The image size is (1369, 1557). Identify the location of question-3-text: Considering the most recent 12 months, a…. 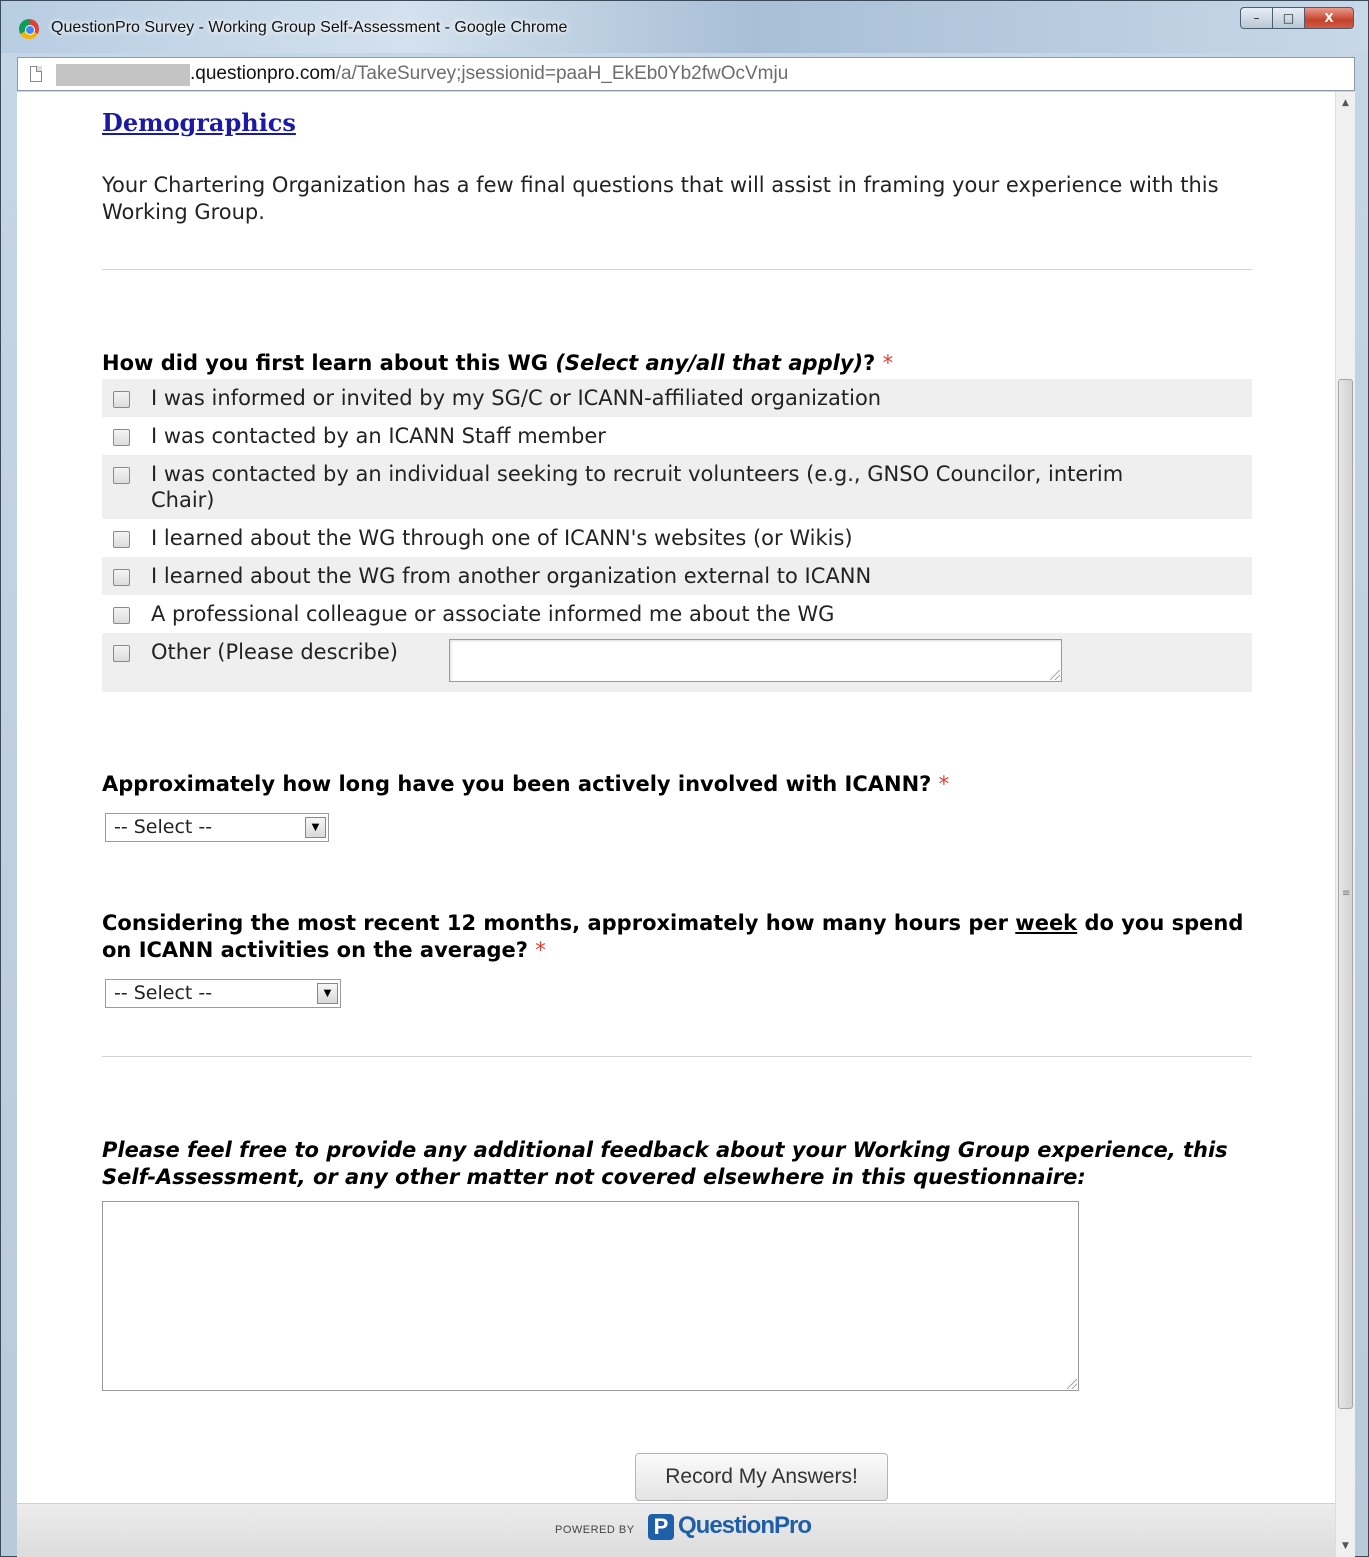
(559, 923).